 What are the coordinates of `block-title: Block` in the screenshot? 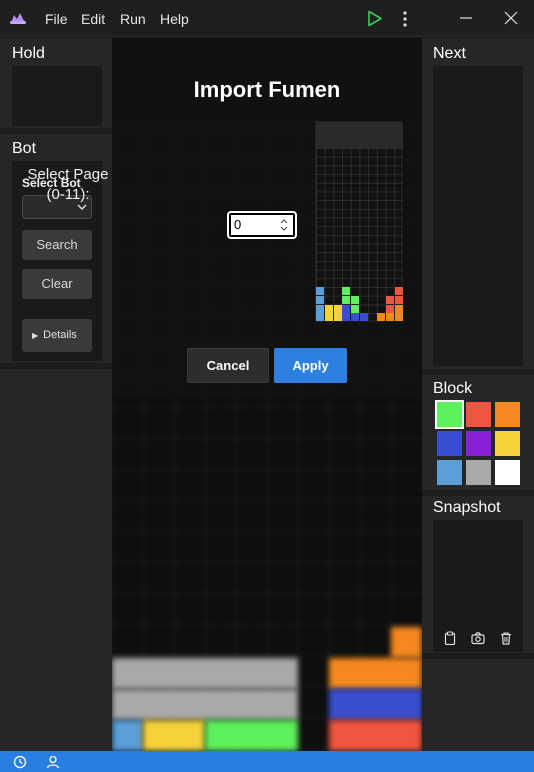 It's located at (453, 388).